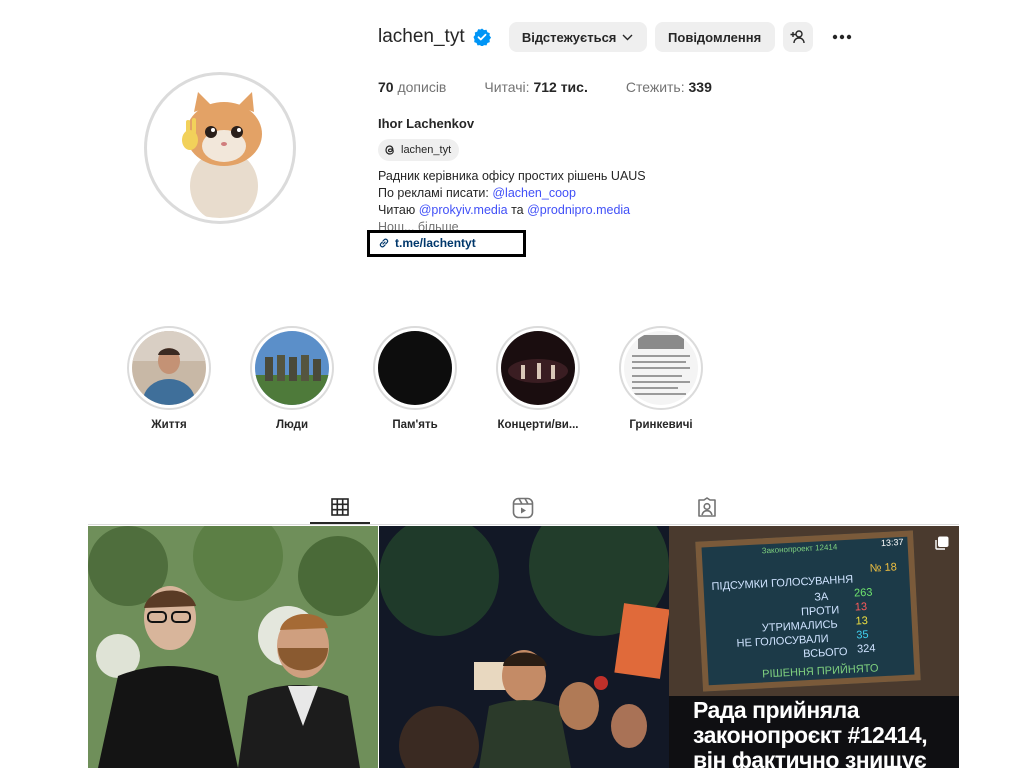 The width and height of the screenshot is (1024, 768). I want to click on profile-link-text: t.me/lachentyt, so click(435, 243).